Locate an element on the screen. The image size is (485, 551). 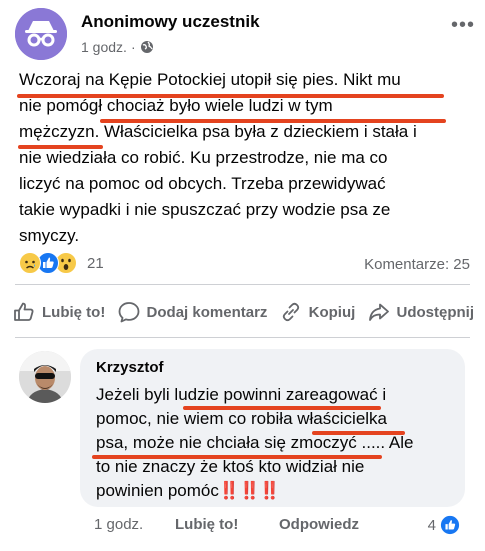
globe-icon is located at coordinates (146, 47).